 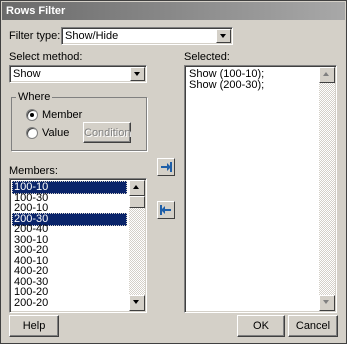 I want to click on filter-type-dropdown: Show/Hide, so click(x=147, y=36).